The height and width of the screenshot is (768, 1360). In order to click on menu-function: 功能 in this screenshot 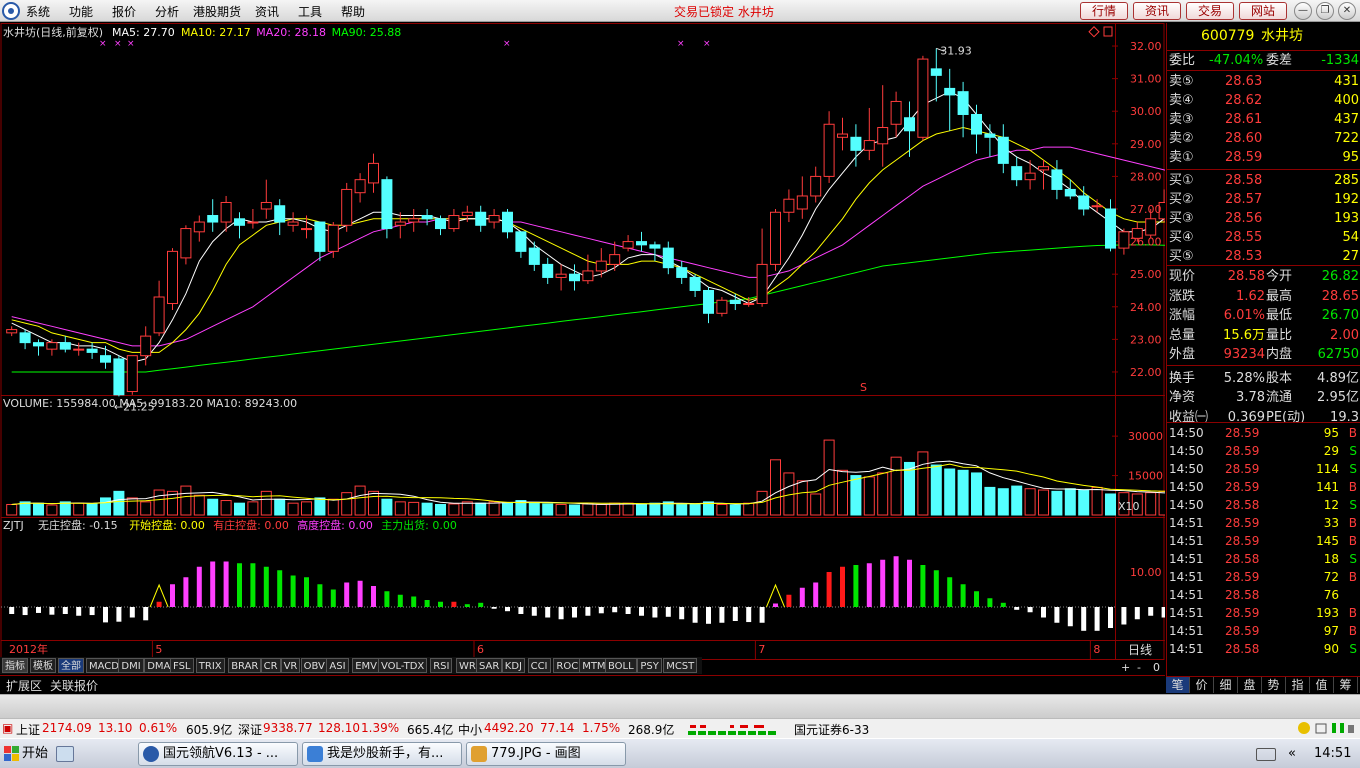, I will do `click(81, 11)`.